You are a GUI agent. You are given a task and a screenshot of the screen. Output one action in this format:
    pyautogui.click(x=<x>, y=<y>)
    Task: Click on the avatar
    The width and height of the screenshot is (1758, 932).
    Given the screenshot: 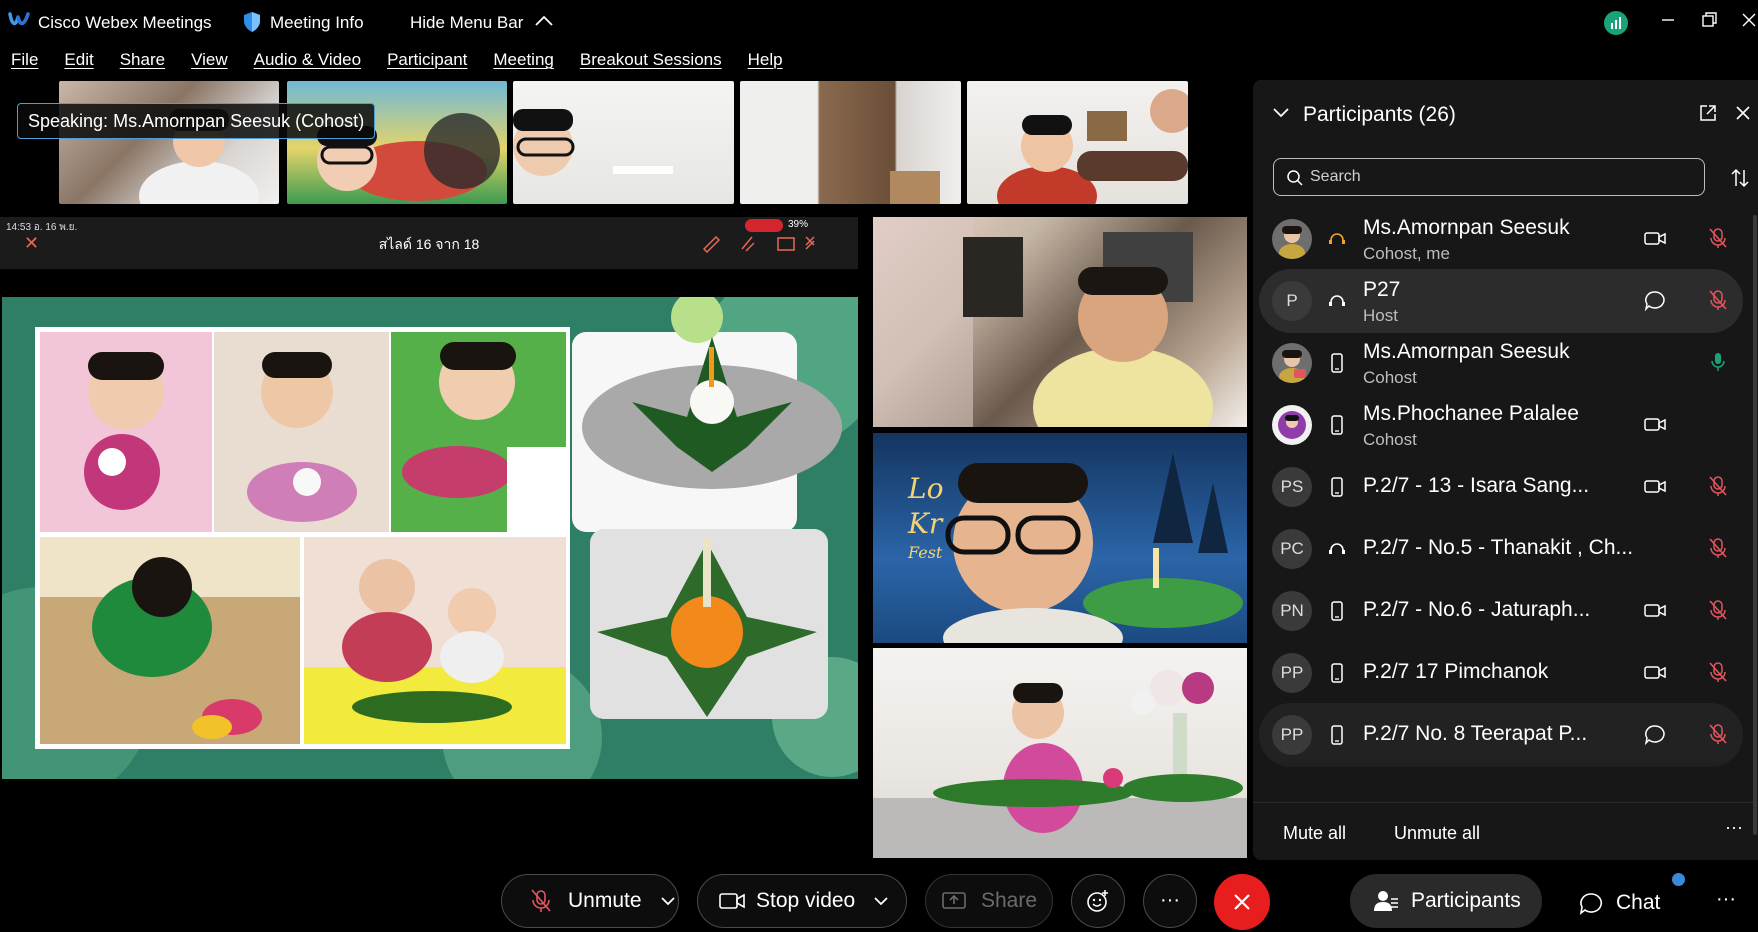 What is the action you would take?
    pyautogui.click(x=1292, y=425)
    